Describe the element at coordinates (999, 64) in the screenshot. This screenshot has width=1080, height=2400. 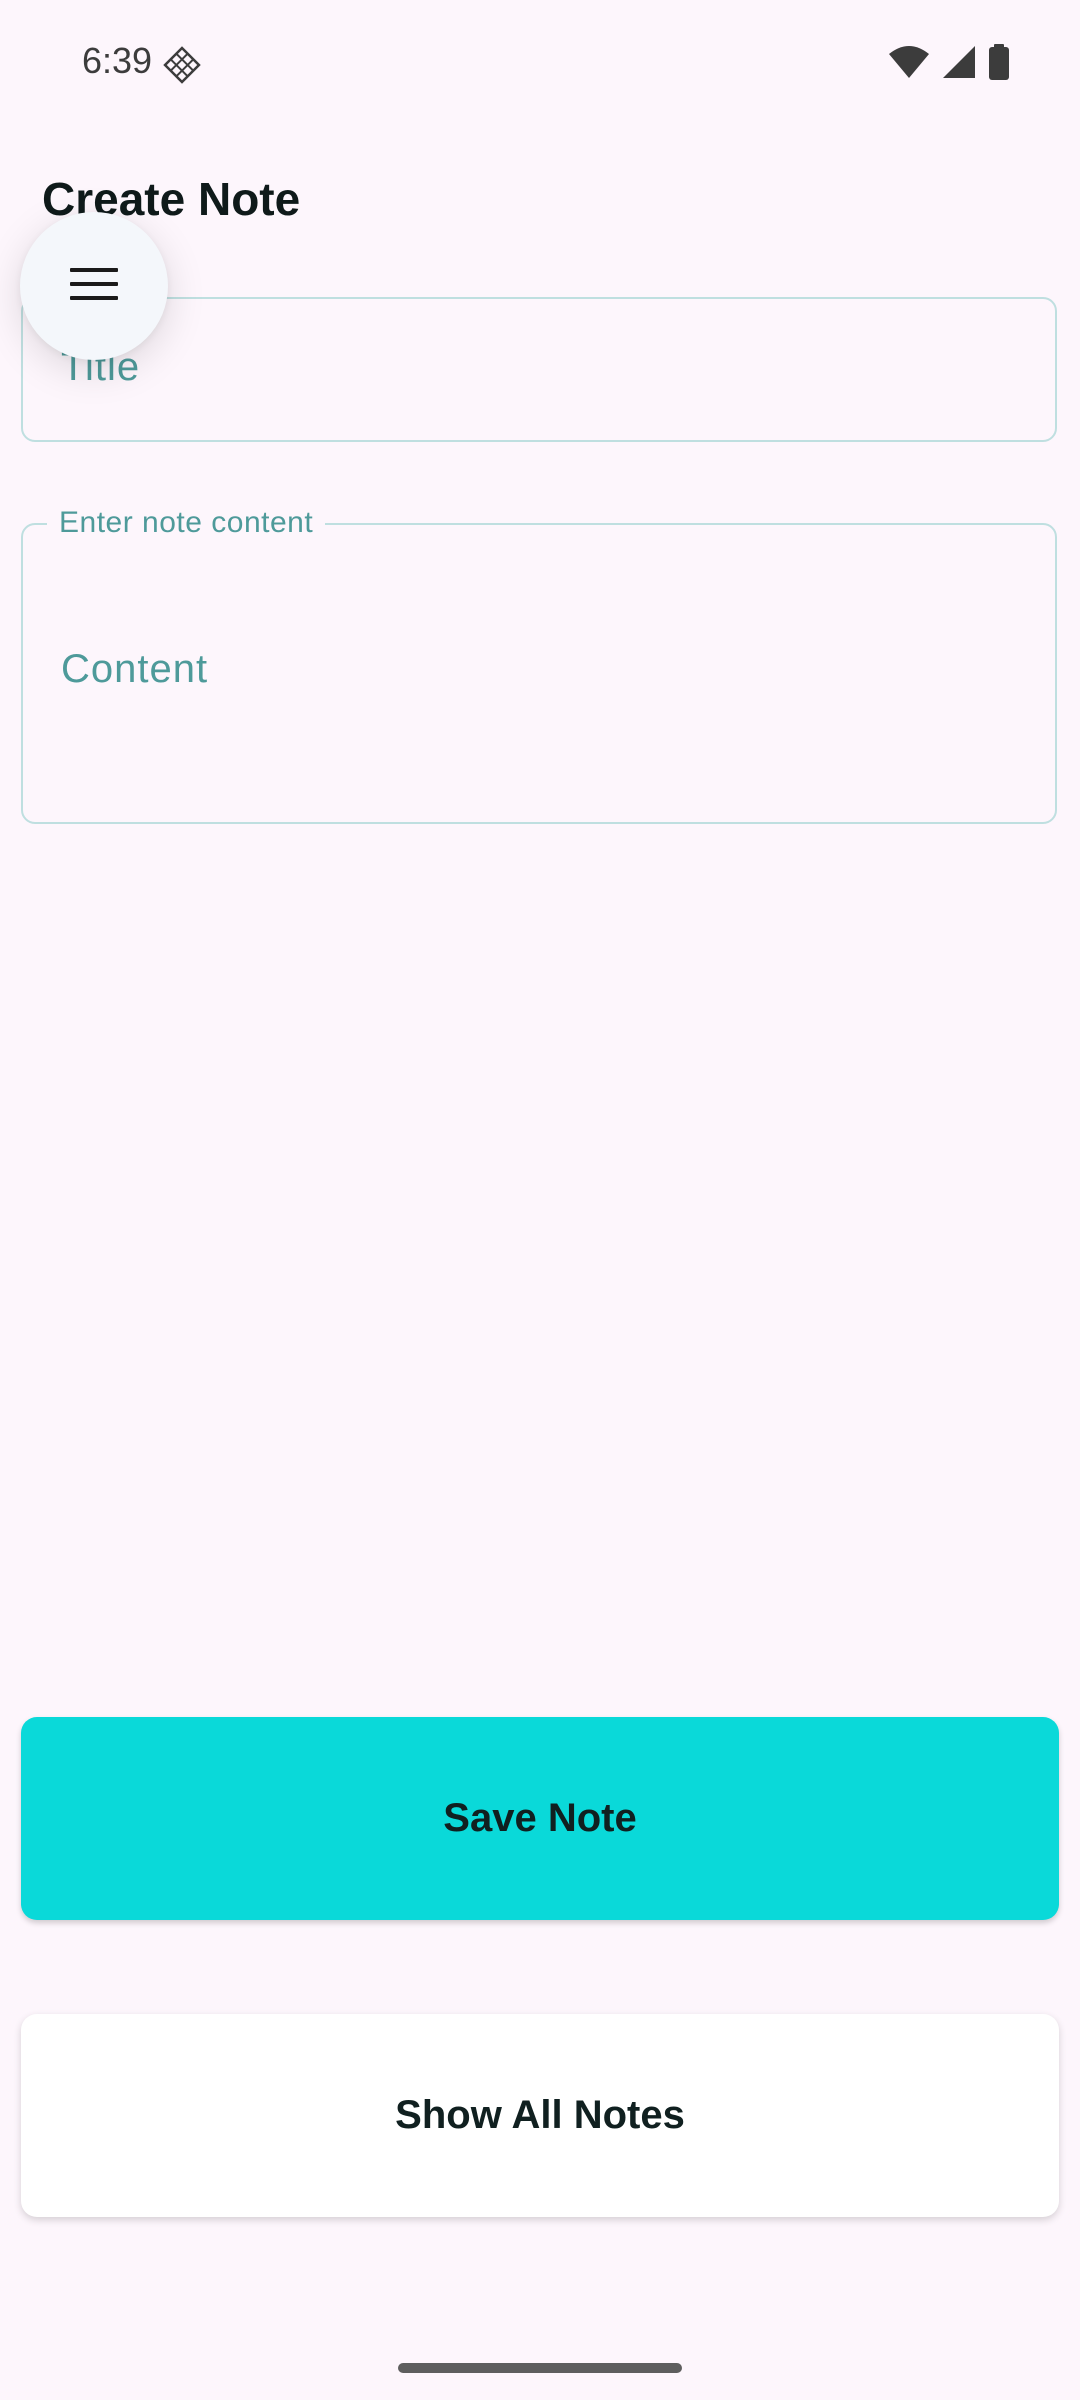
I see `battery-icon` at that location.